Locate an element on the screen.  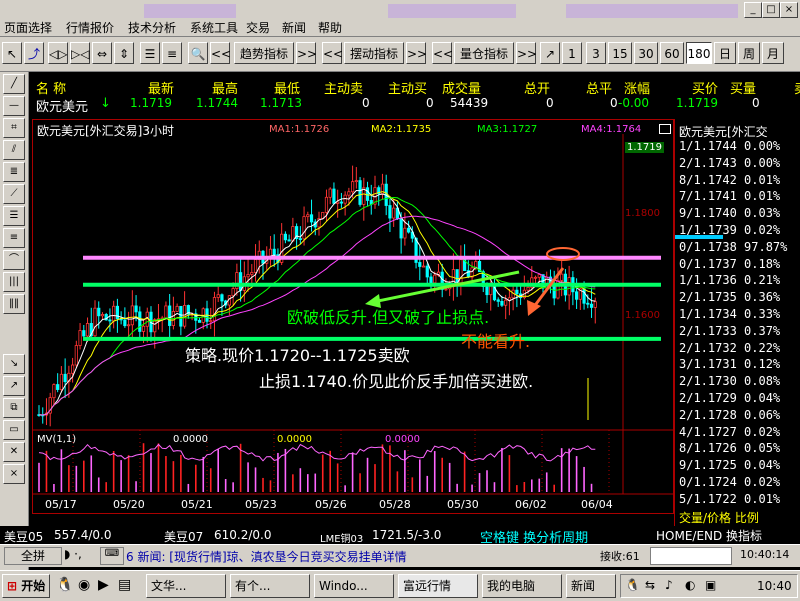
desktop-icon: ▤ is located at coordinates (124, 585).